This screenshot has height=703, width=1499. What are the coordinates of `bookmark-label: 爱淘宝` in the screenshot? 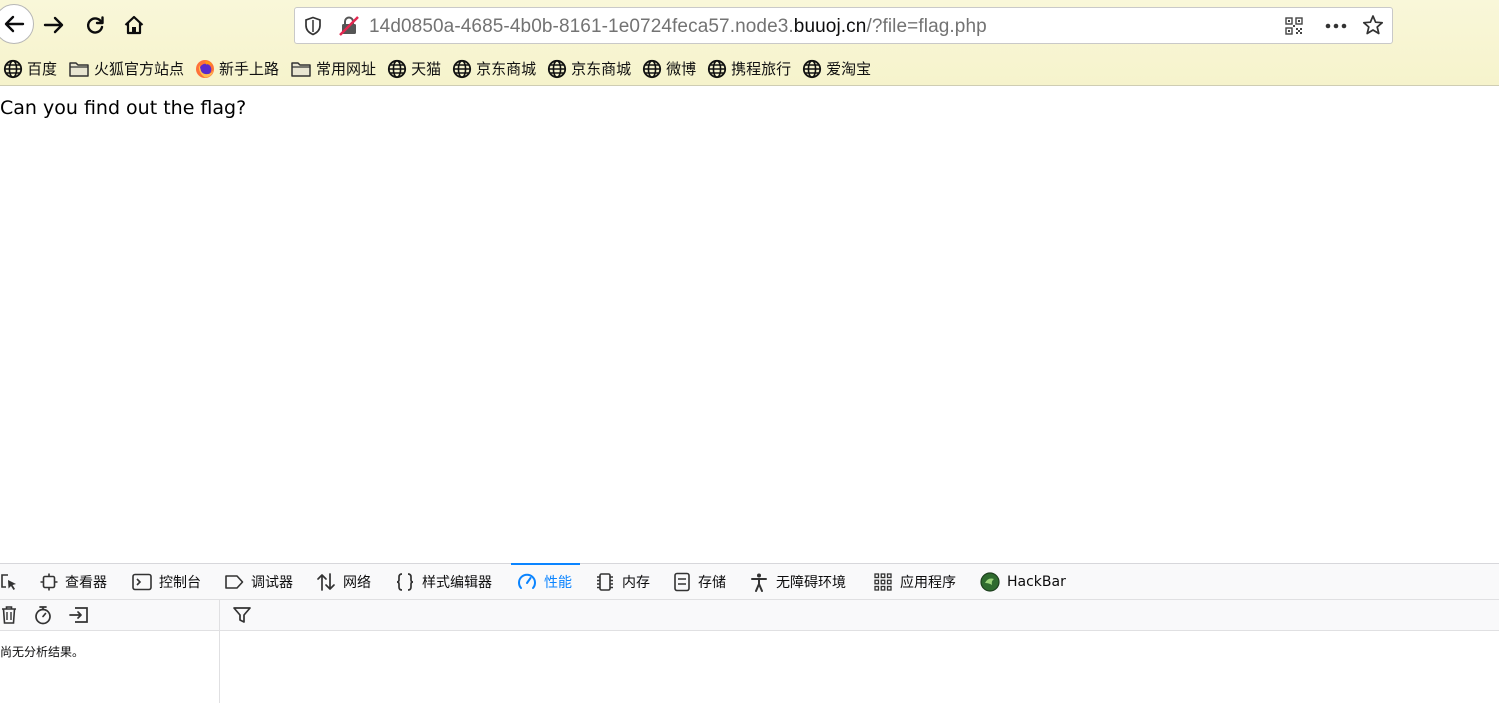 It's located at (849, 69).